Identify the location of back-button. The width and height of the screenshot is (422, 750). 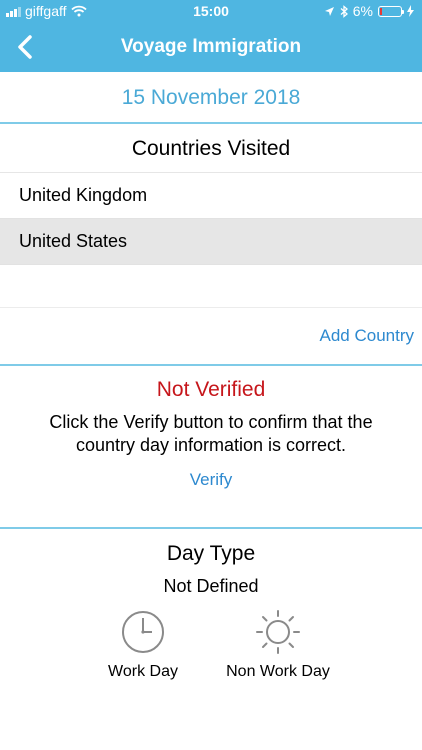
(25, 47).